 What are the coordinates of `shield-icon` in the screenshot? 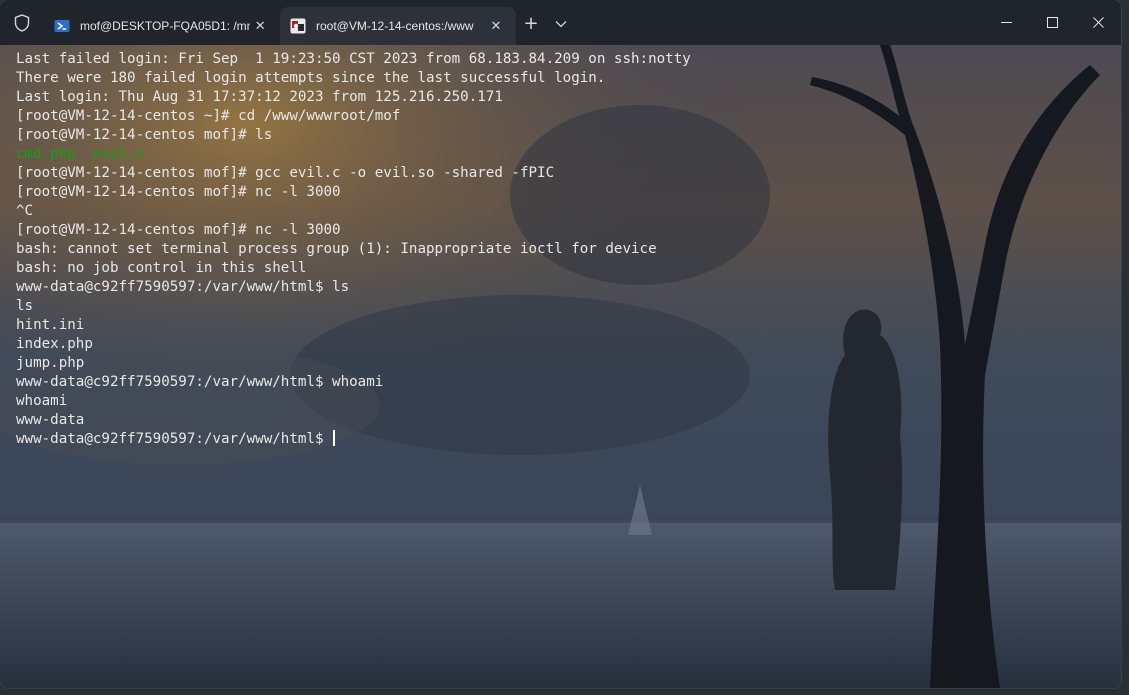 It's located at (22, 22).